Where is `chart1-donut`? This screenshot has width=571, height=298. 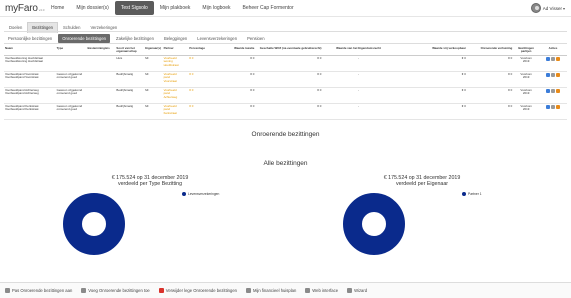
chart1-donut is located at coordinates (94, 224).